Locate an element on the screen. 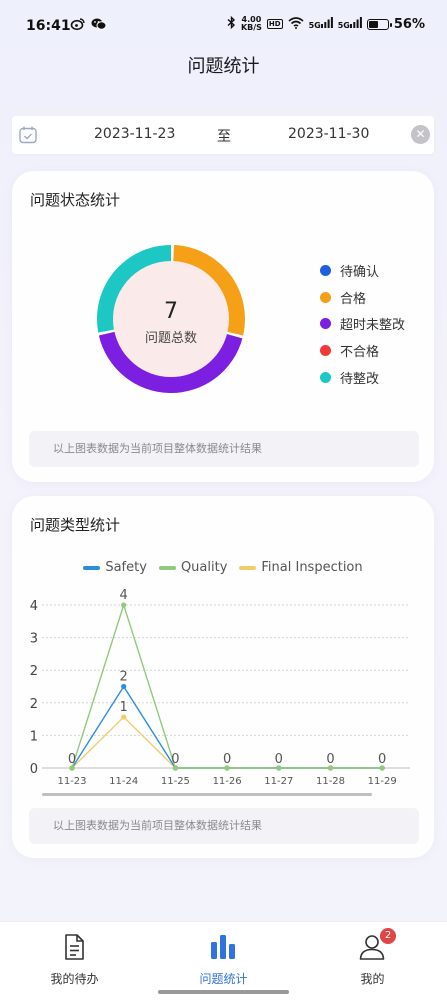 The height and width of the screenshot is (1000, 447). total-count: 7 is located at coordinates (171, 311).